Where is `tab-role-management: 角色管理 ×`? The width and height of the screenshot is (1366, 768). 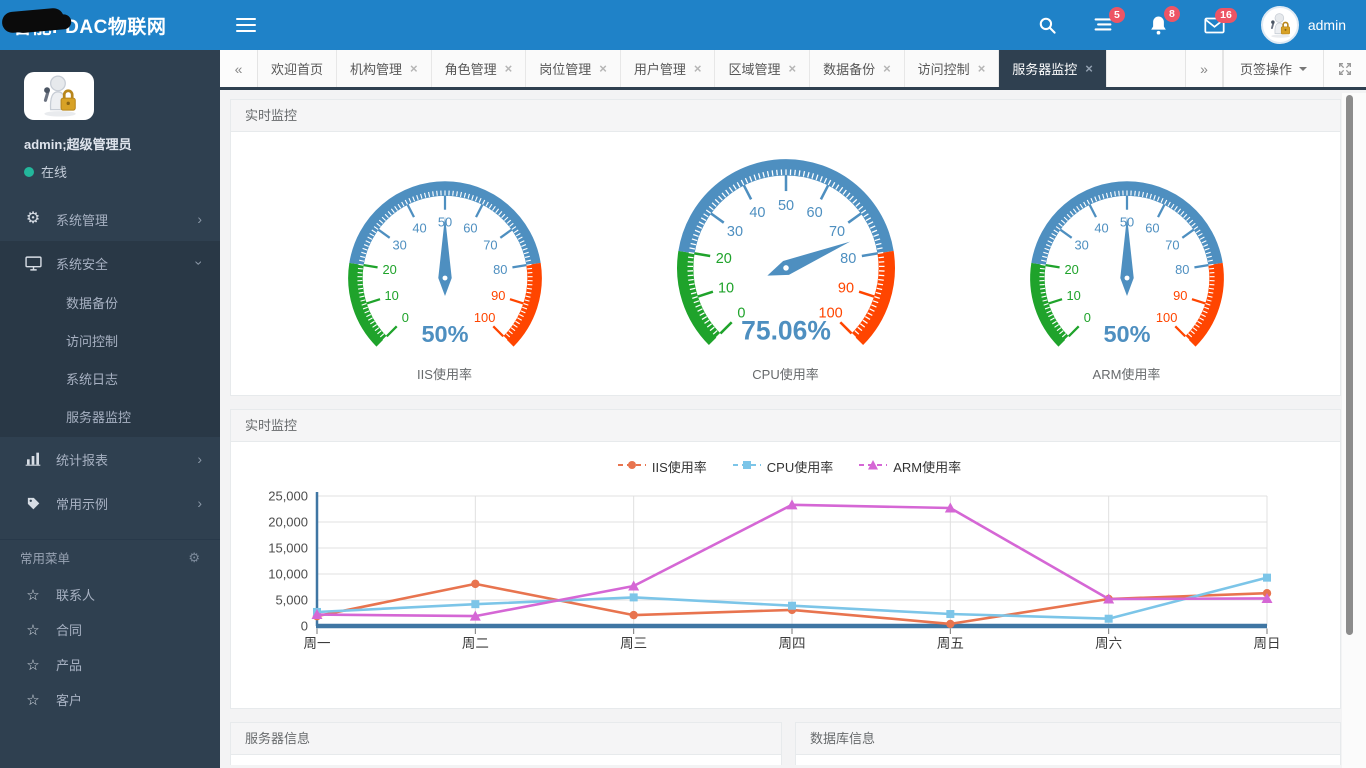
tab-role-management: 角色管理 × is located at coordinates (479, 68).